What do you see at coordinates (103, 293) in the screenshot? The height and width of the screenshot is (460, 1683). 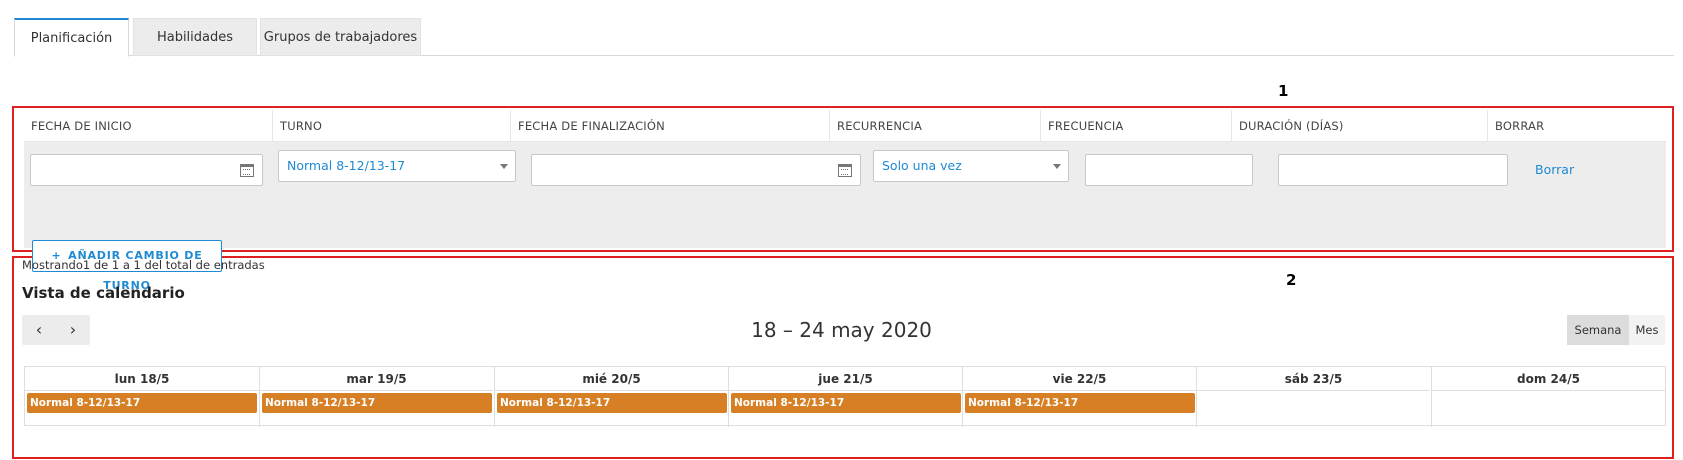 I see `calendar-title: Vista de calendario` at bounding box center [103, 293].